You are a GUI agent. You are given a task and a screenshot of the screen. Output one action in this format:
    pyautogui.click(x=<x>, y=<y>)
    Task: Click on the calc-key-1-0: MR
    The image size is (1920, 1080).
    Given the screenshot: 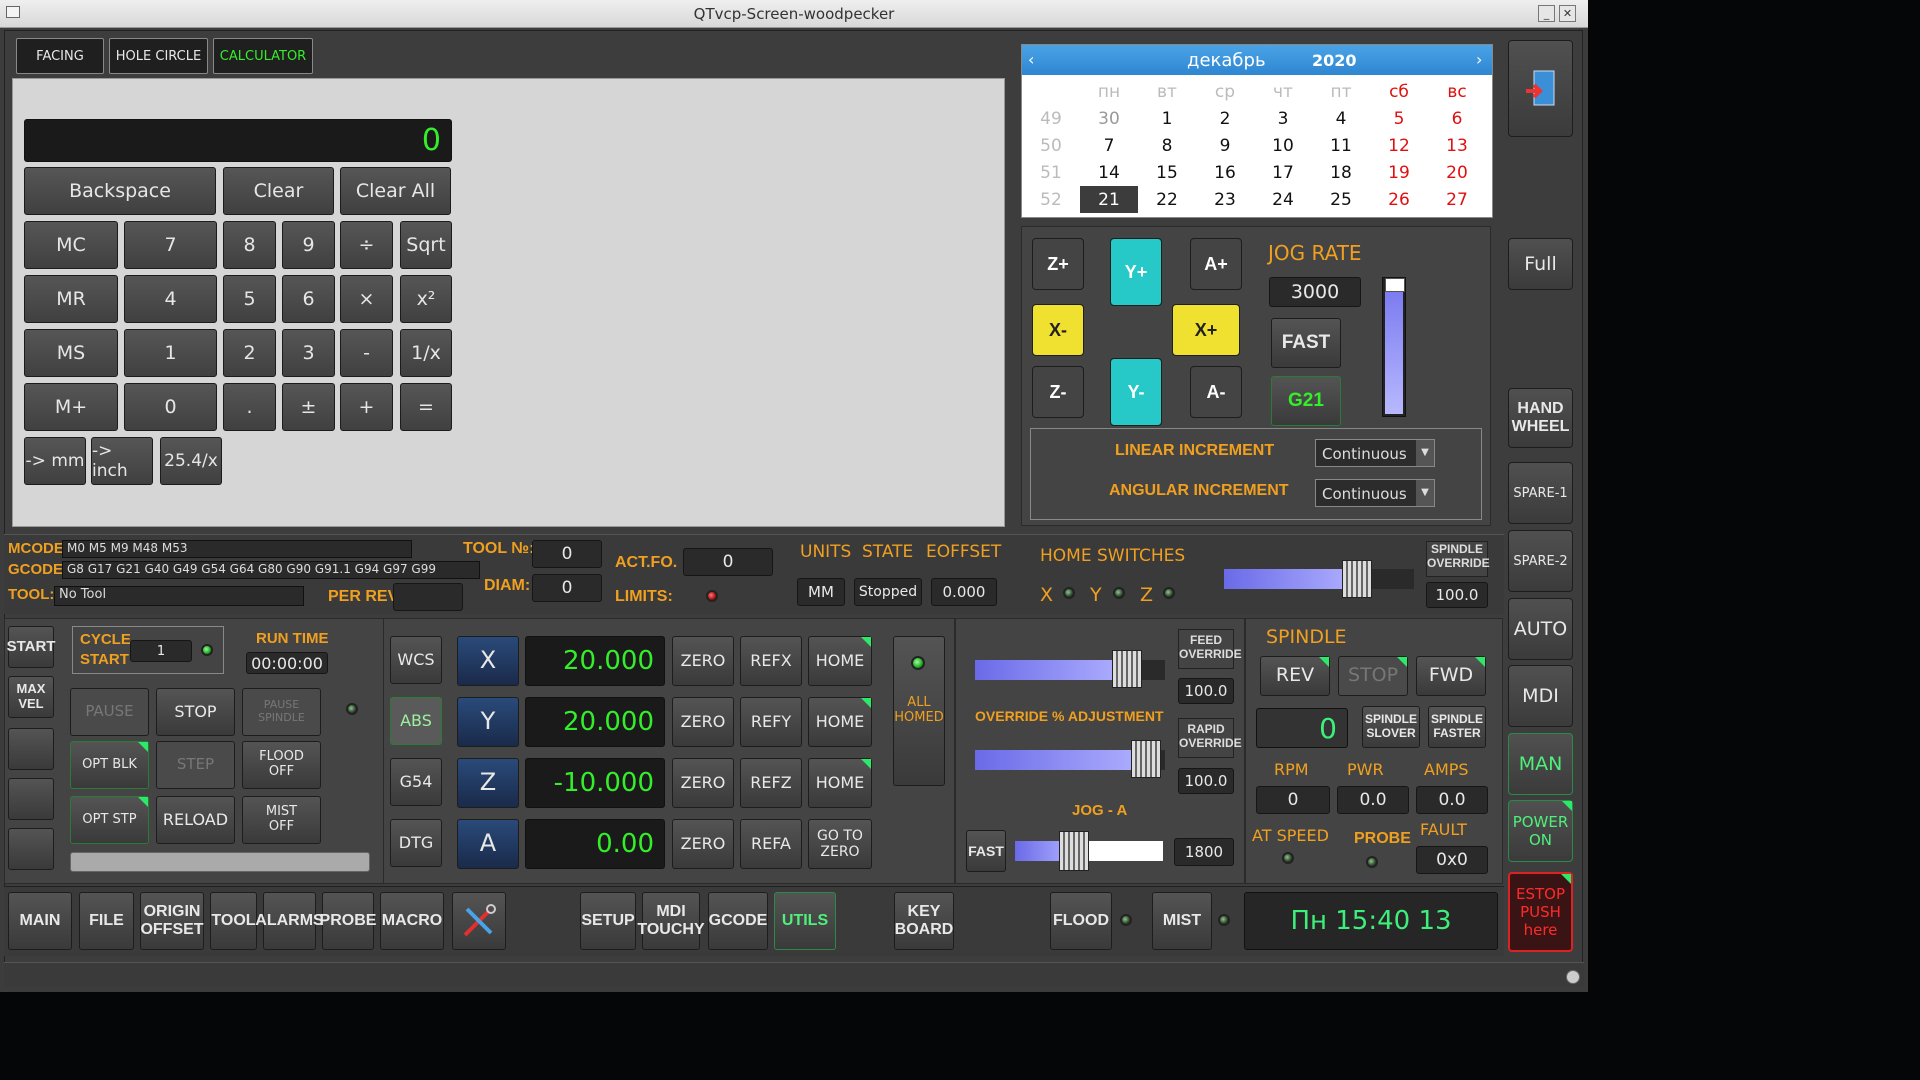 What is the action you would take?
    pyautogui.click(x=71, y=299)
    